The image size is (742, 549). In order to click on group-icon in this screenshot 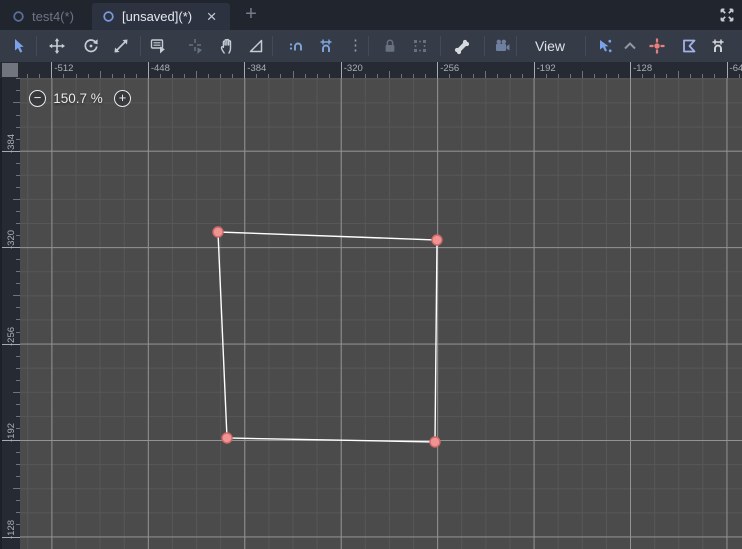, I will do `click(420, 46)`.